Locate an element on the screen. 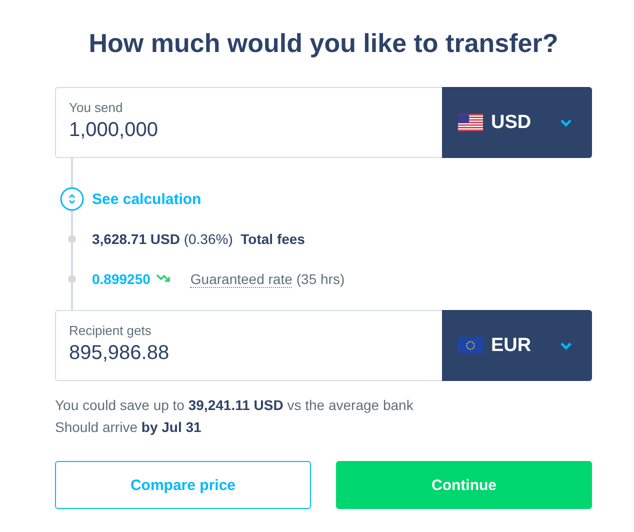  currency-select: USD is located at coordinates (517, 122).